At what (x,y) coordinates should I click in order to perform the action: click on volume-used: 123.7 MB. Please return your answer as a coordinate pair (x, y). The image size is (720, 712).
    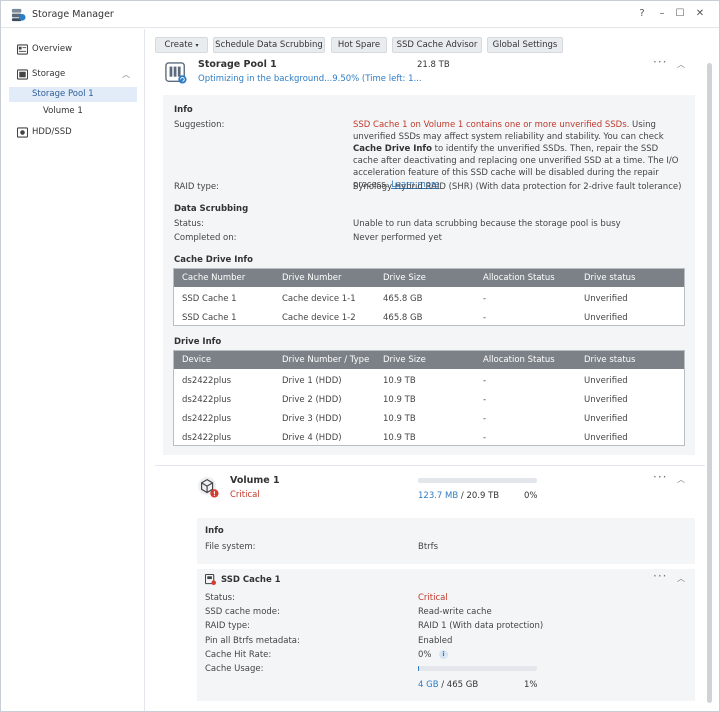
    Looking at the image, I should click on (438, 496).